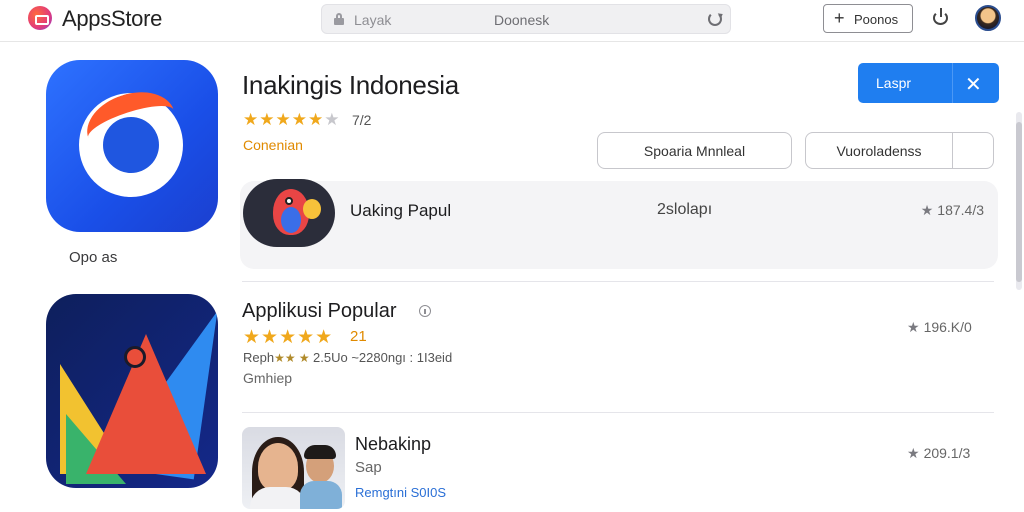  Describe the element at coordinates (952, 83) in the screenshot. I see `button-divider` at that location.